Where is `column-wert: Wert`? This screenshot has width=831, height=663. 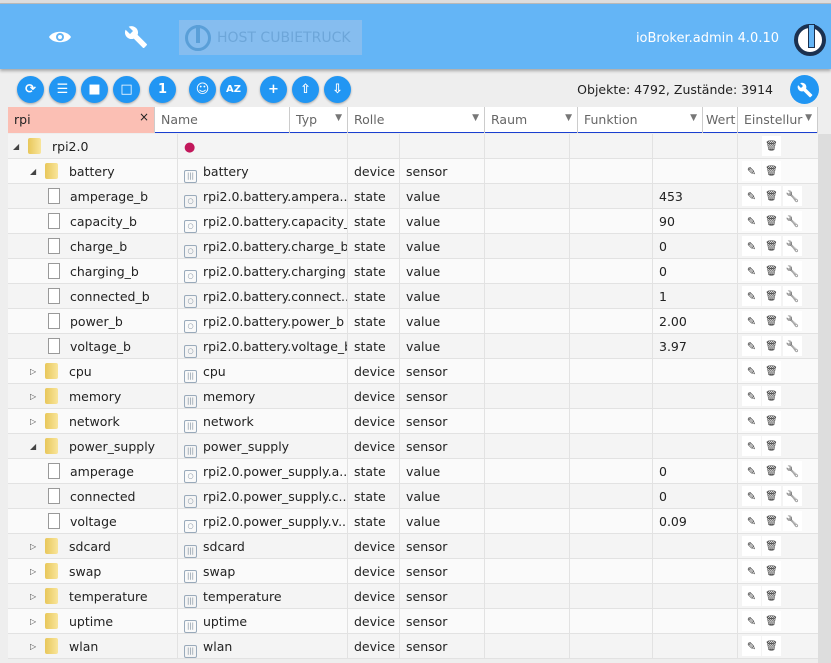
column-wert: Wert is located at coordinates (720, 120).